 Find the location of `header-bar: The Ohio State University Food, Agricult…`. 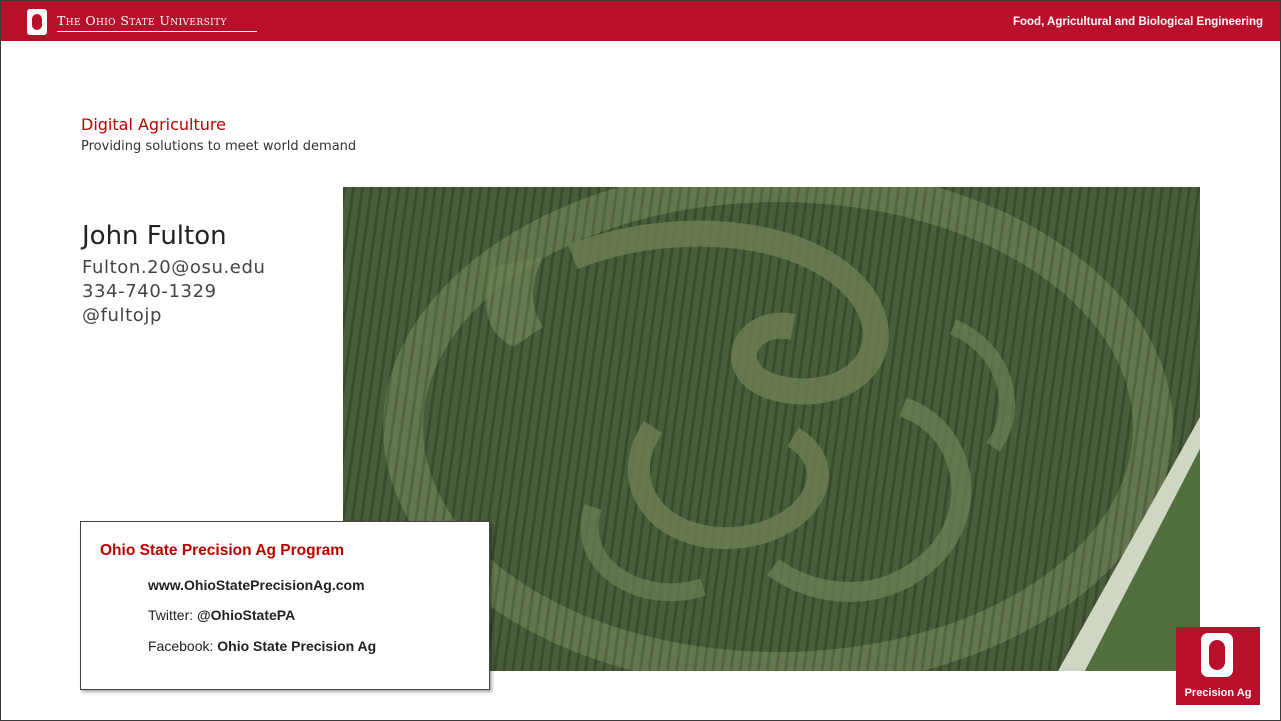

header-bar: The Ohio State University Food, Agricult… is located at coordinates (640, 21).